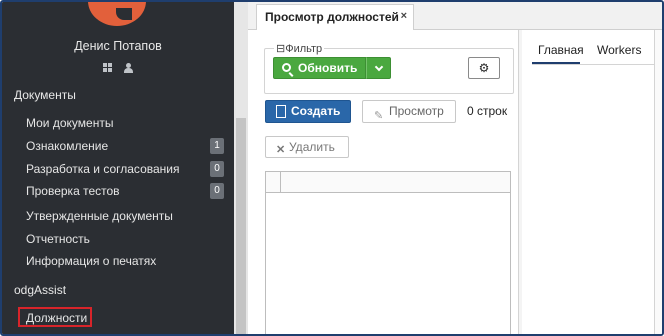 The image size is (664, 336). What do you see at coordinates (379, 116) in the screenshot?
I see `pencil-icon: ✎` at bounding box center [379, 116].